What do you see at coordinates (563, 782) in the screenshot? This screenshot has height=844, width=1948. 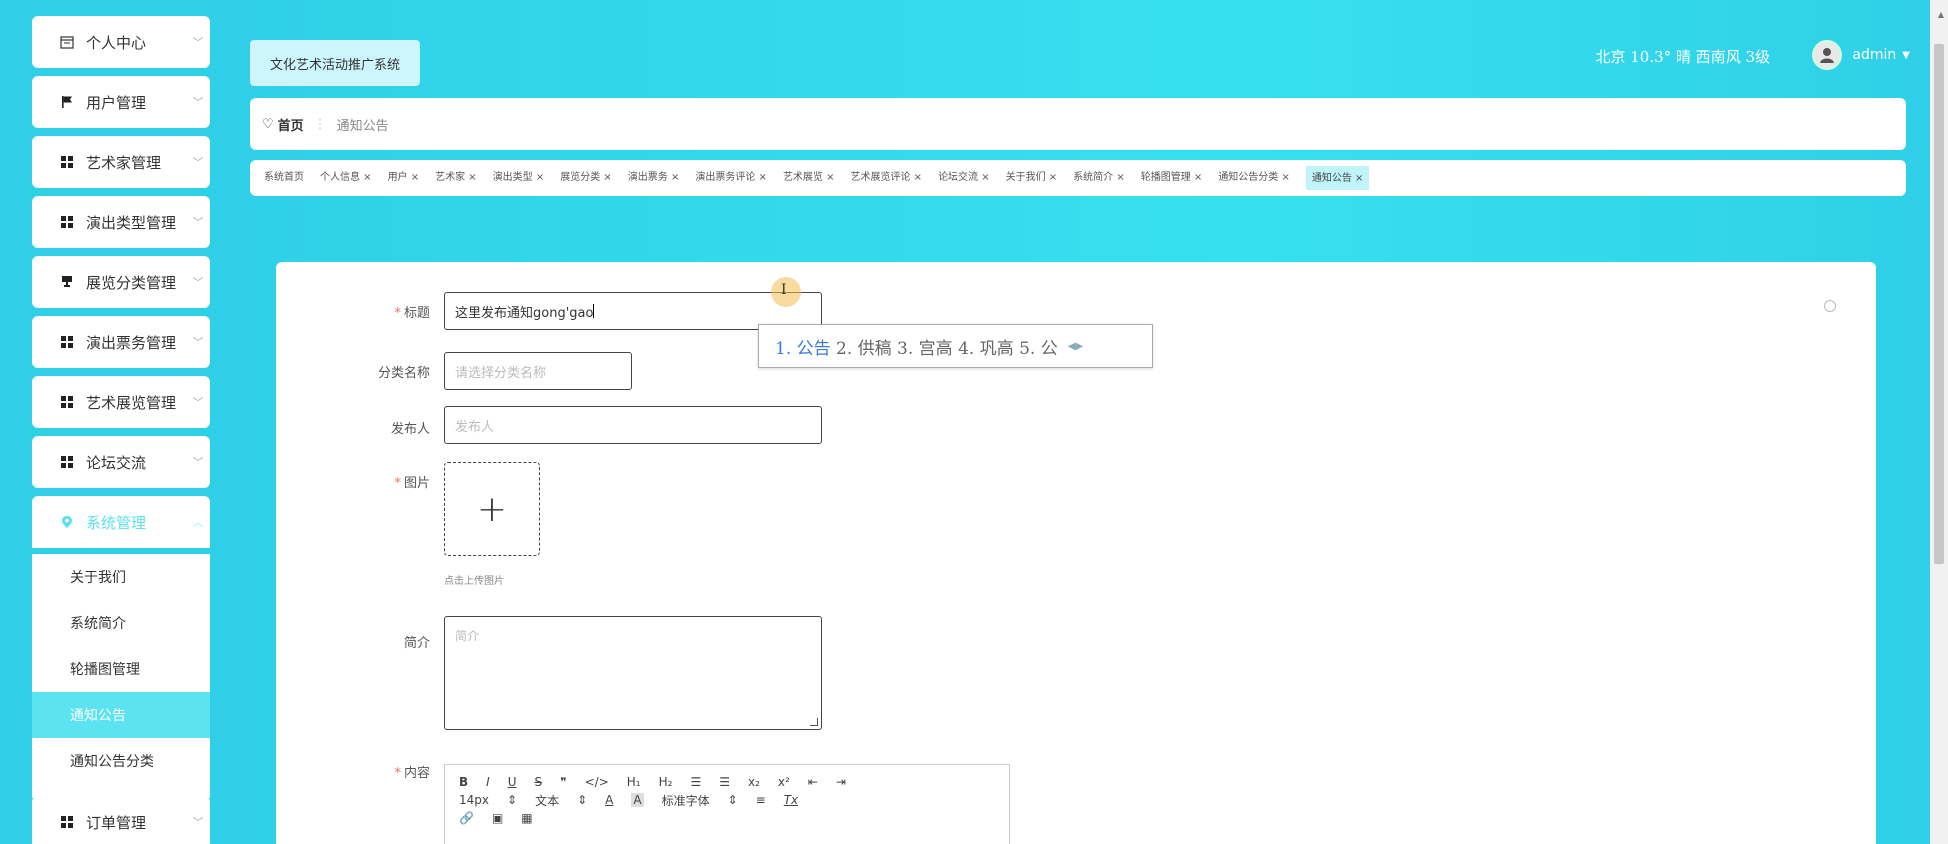 I see `quote-button: ❞` at bounding box center [563, 782].